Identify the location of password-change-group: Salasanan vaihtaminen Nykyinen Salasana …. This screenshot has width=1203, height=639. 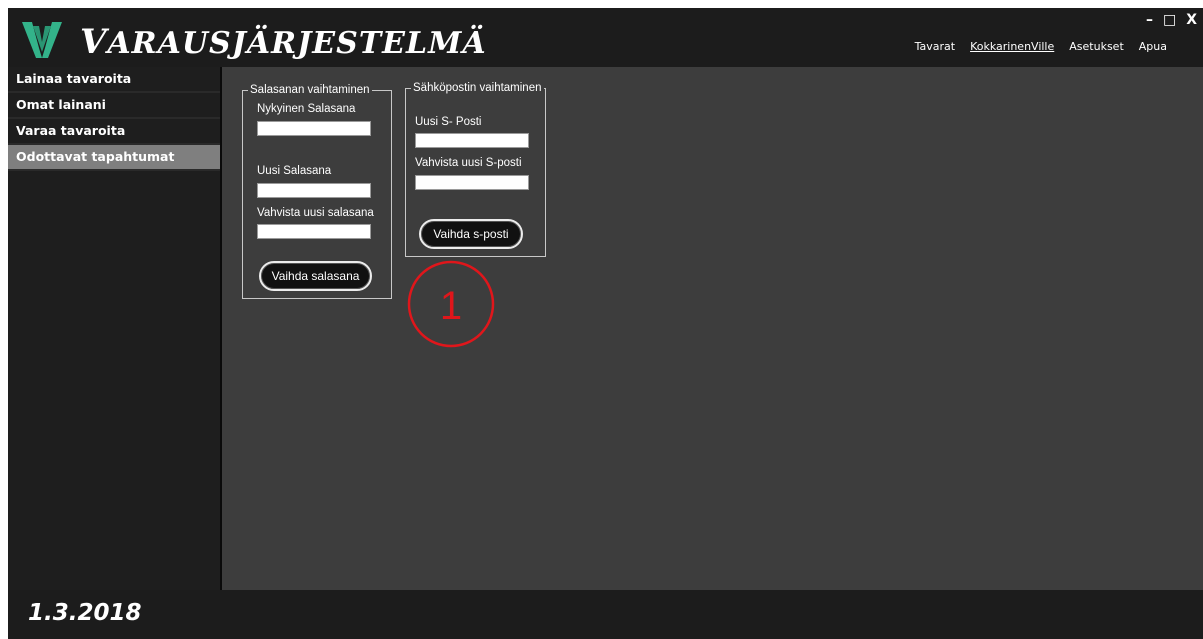
(317, 191).